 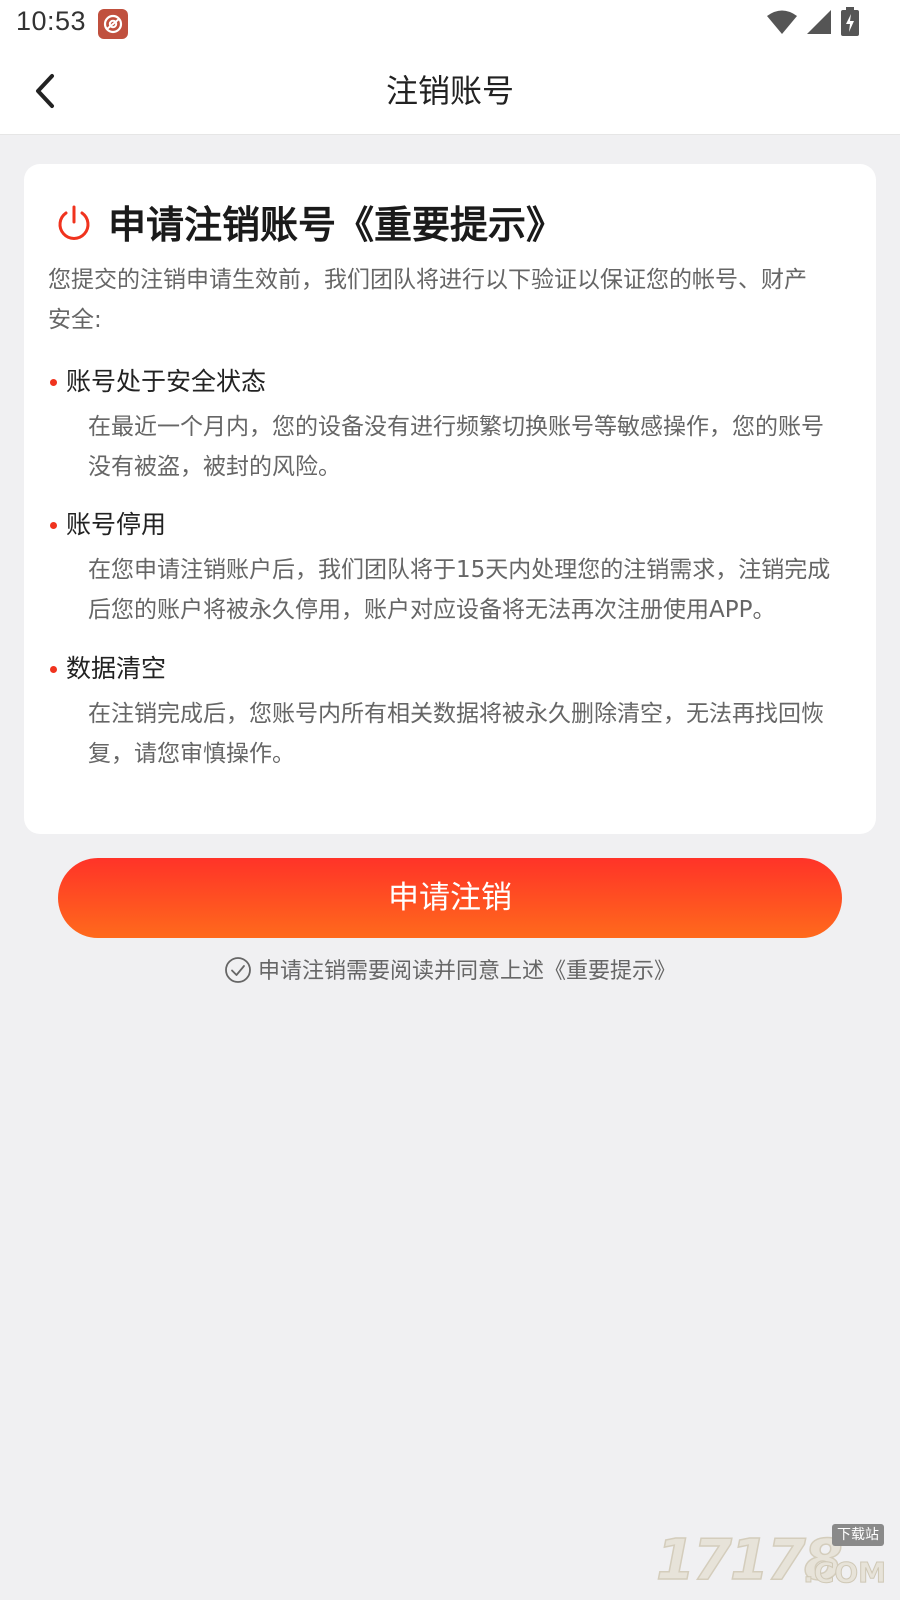 I want to click on site-watermark-logo: 17178 下载站 .COM, so click(x=771, y=1558).